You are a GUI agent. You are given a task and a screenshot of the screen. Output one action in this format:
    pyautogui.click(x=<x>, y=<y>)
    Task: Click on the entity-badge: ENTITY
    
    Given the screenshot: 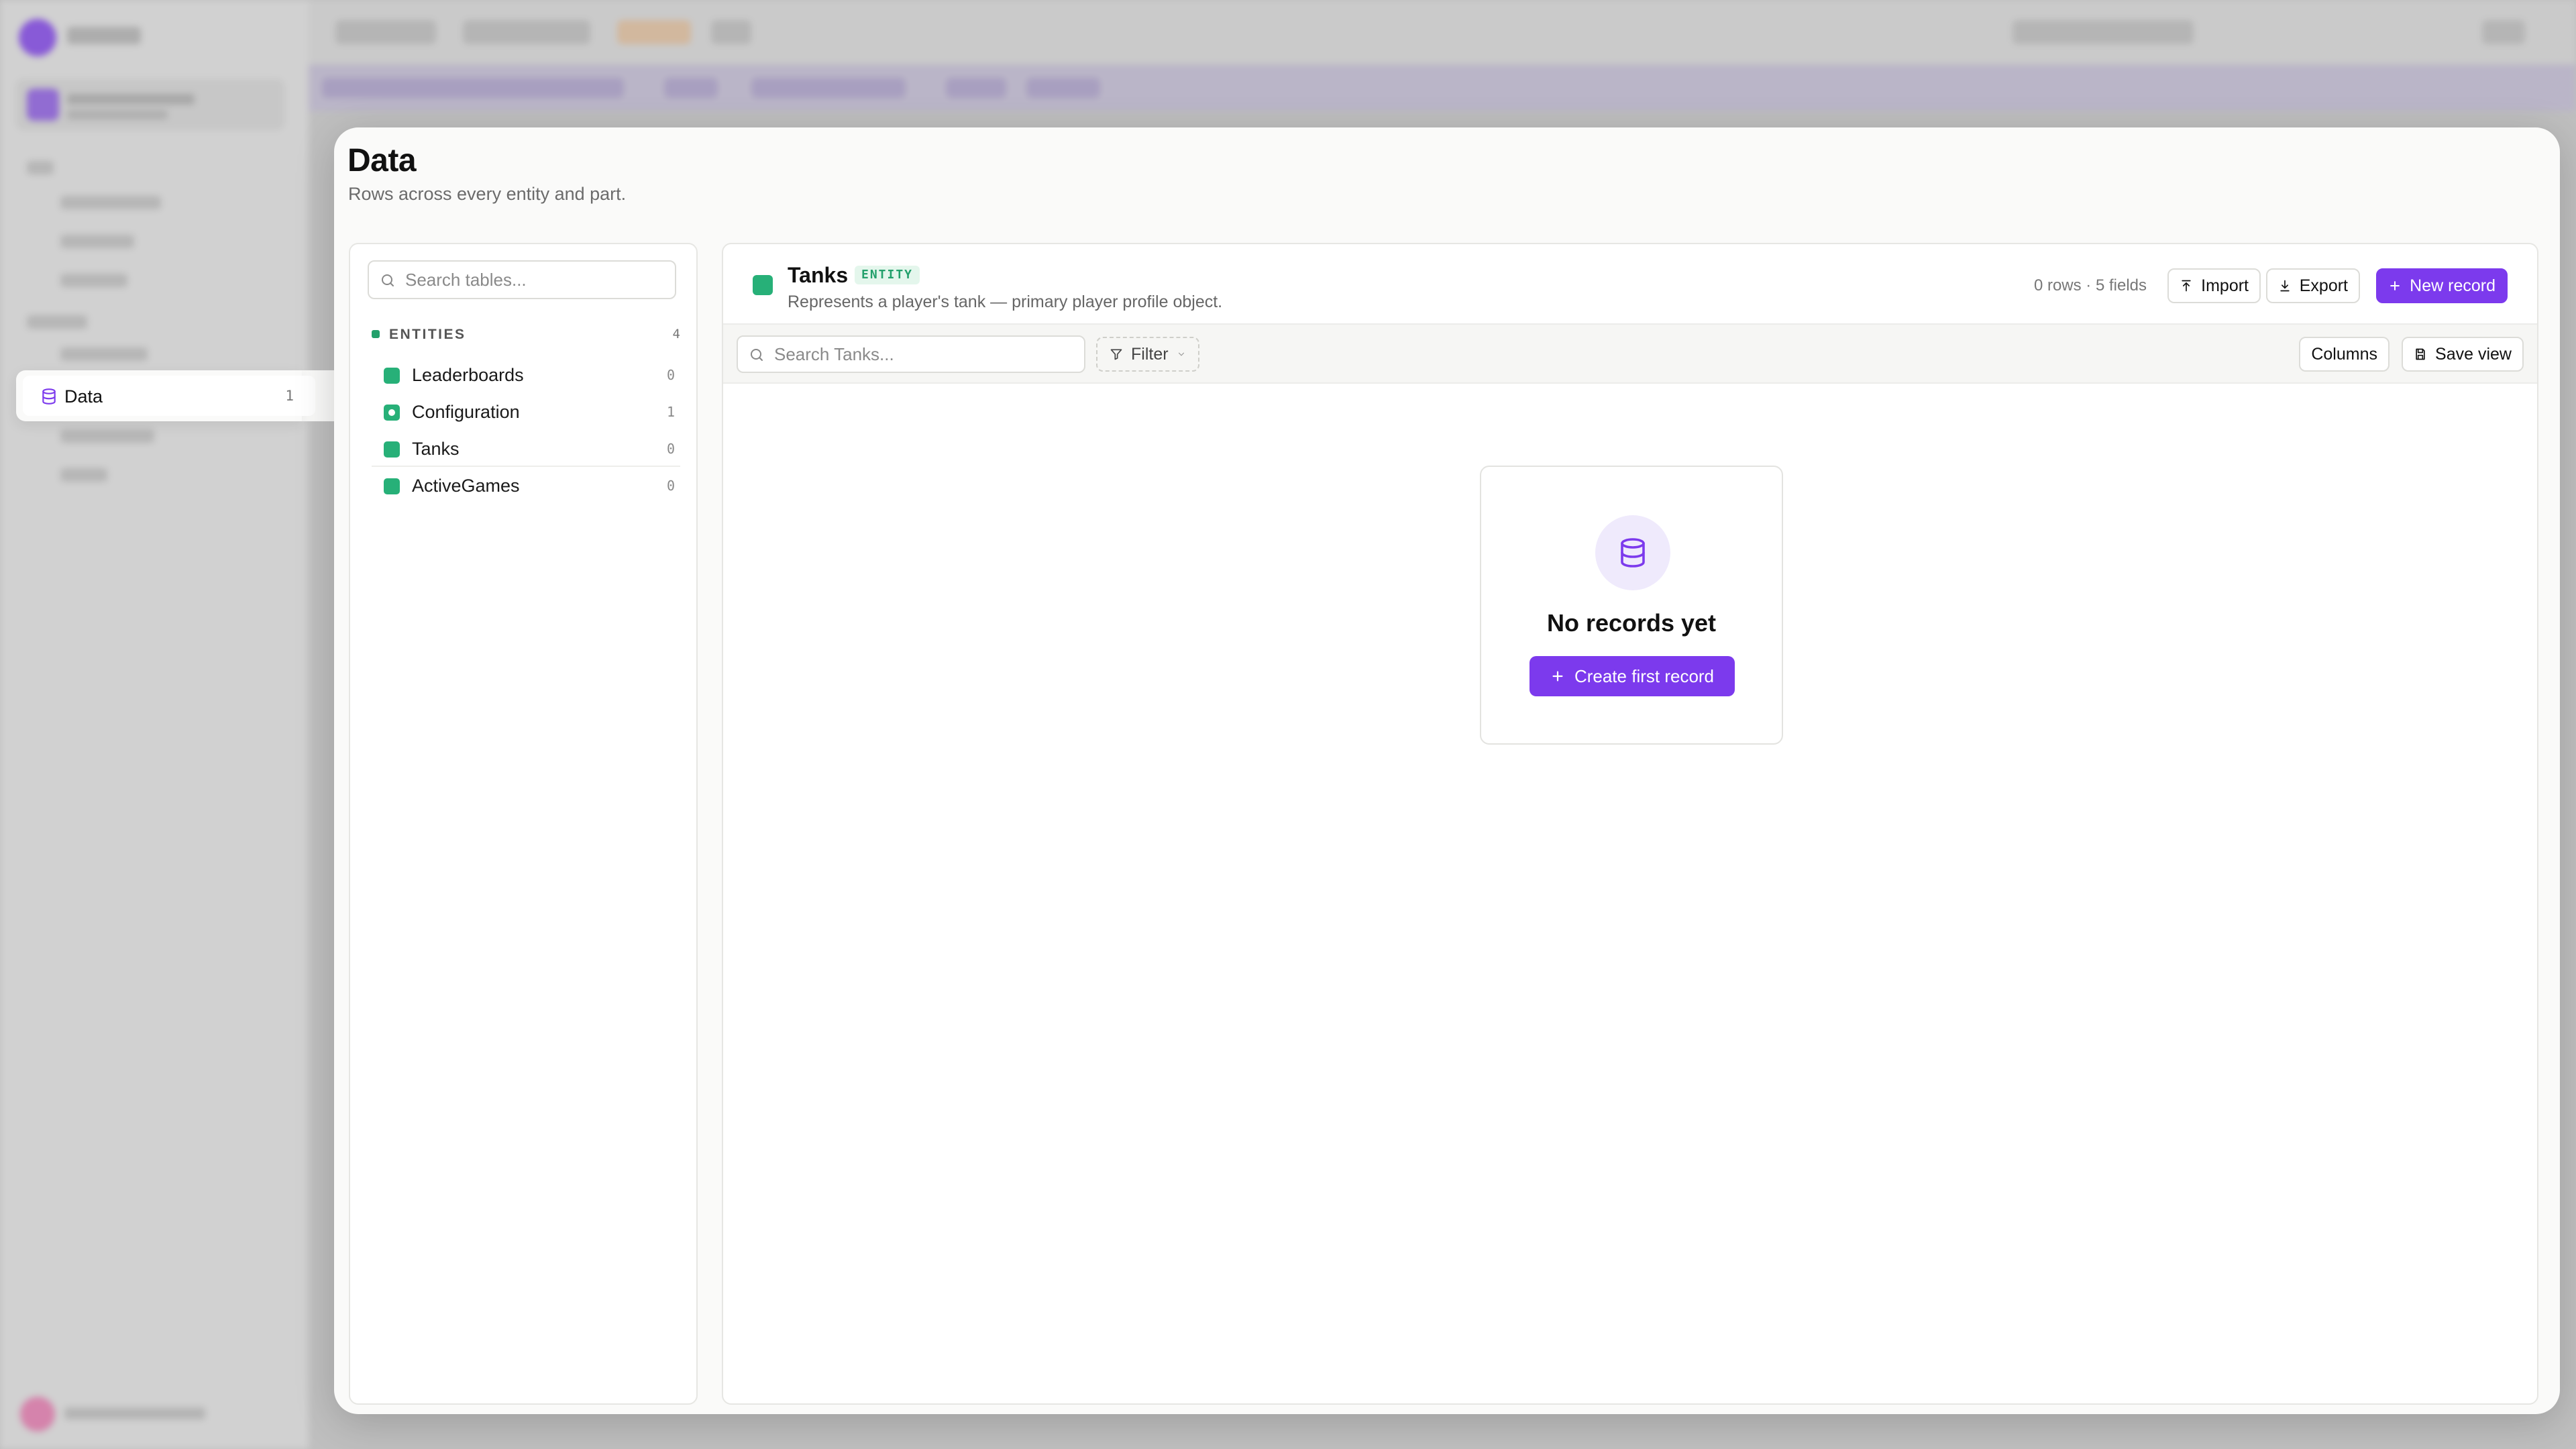 What is the action you would take?
    pyautogui.click(x=887, y=275)
    